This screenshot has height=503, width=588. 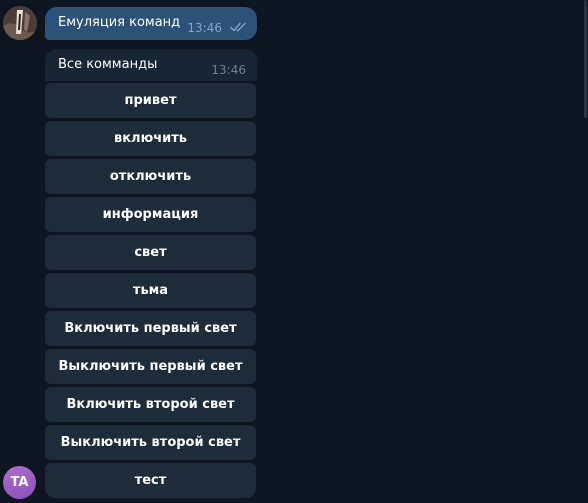 I want to click on keyboard-button-svet: свет, so click(x=150, y=252).